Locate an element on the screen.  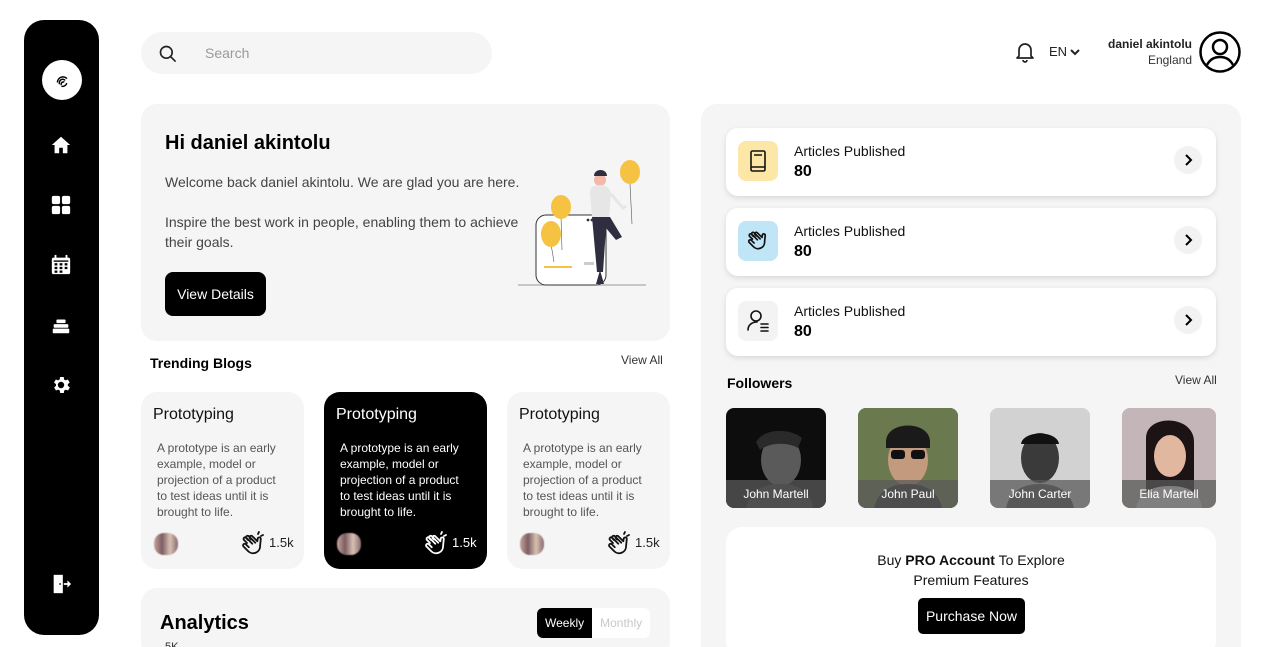
follower-card: Elia Martell is located at coordinates (1169, 458).